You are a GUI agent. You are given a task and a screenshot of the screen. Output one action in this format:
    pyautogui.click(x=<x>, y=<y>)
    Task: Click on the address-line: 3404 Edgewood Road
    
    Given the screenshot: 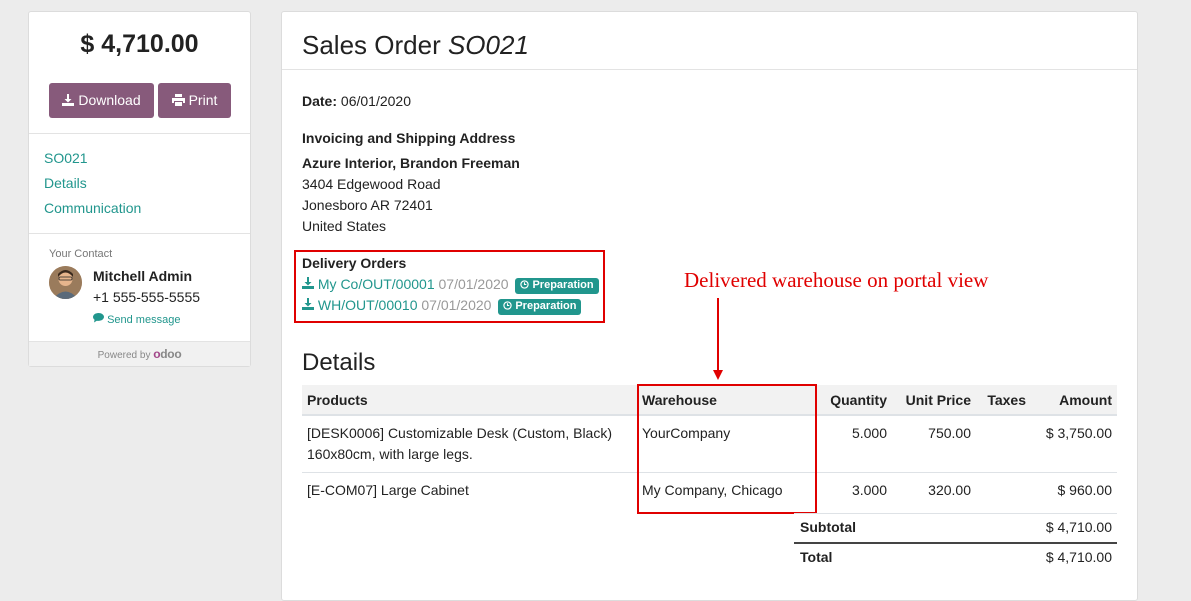 What is the action you would take?
    pyautogui.click(x=371, y=184)
    